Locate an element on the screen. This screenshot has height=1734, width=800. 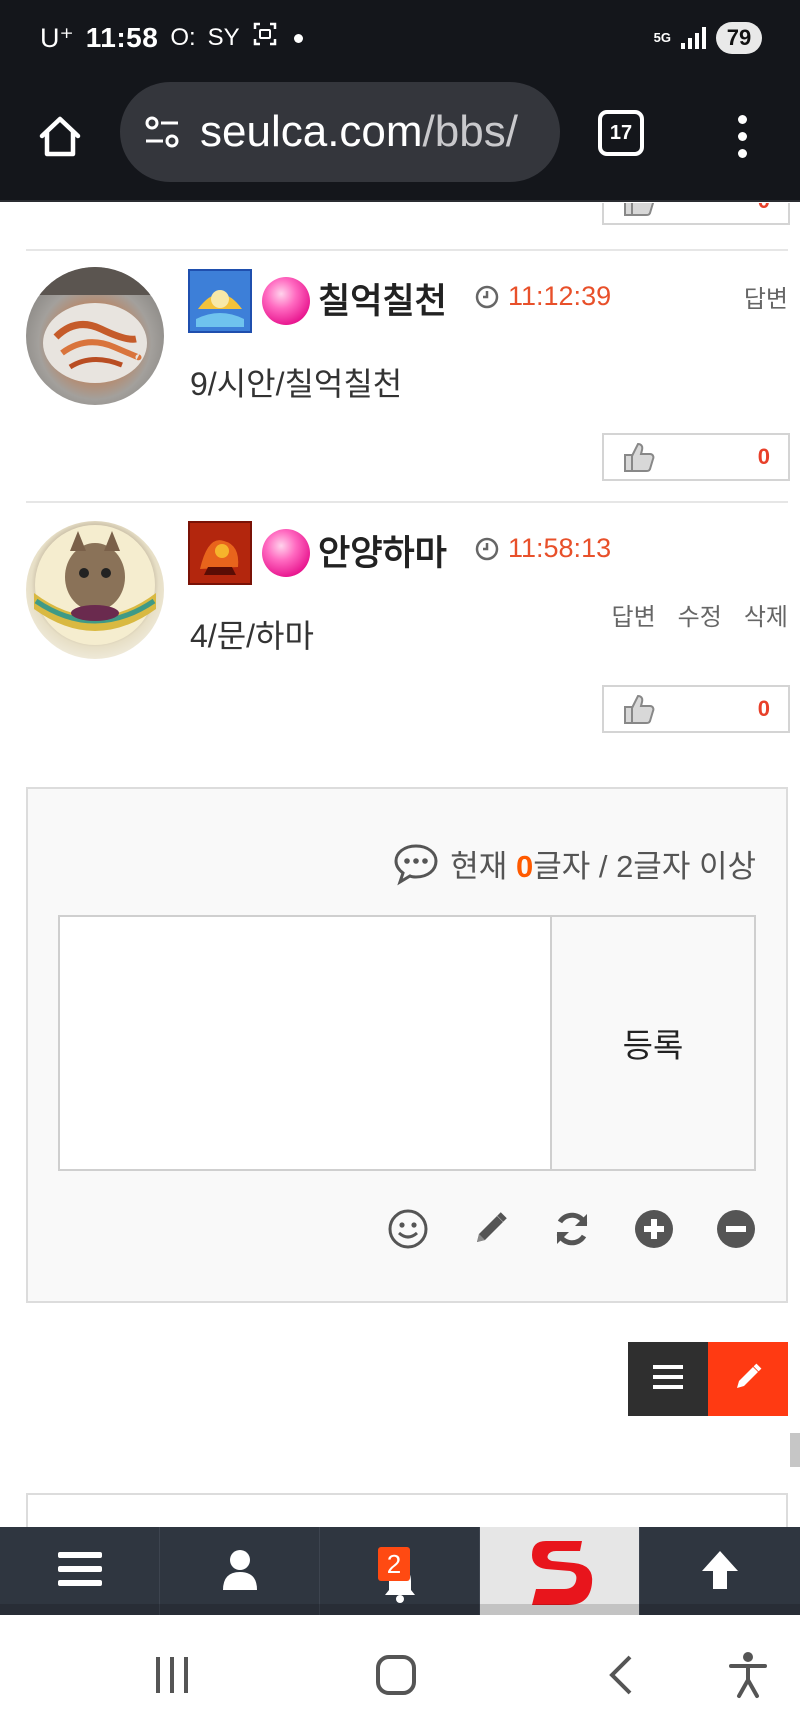
edit-button: 수정 is located at coordinates (700, 614).